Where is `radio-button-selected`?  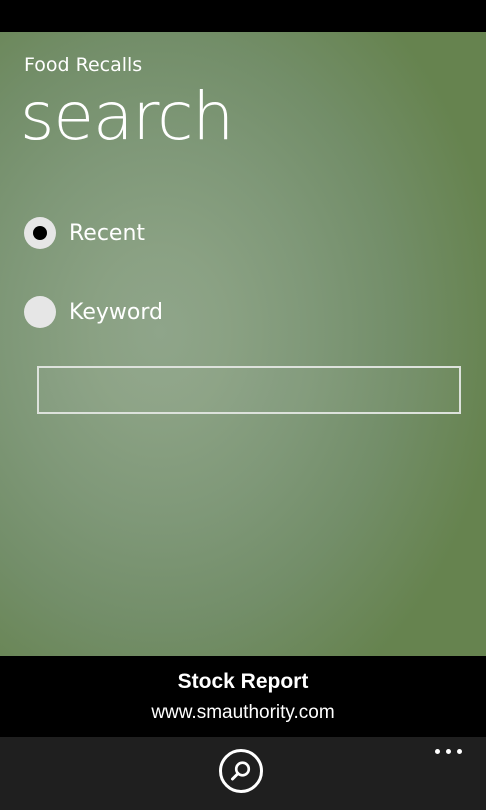
radio-button-selected is located at coordinates (40, 233).